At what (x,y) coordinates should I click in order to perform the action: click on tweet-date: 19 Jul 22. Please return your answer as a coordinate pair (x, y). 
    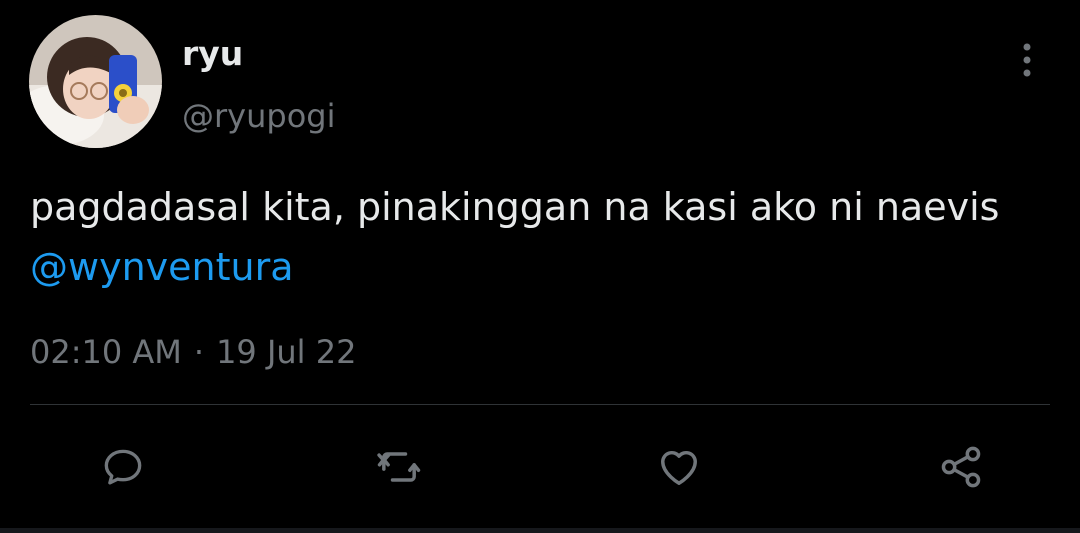
    Looking at the image, I should click on (286, 352).